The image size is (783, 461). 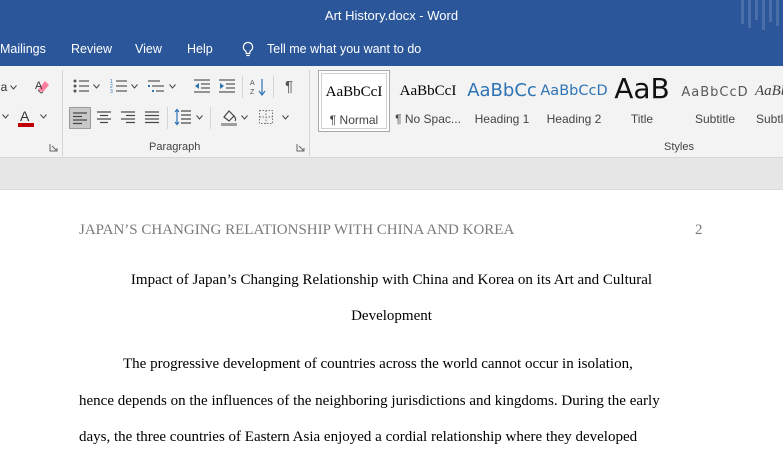 What do you see at coordinates (148, 49) in the screenshot?
I see `tab-view: View` at bounding box center [148, 49].